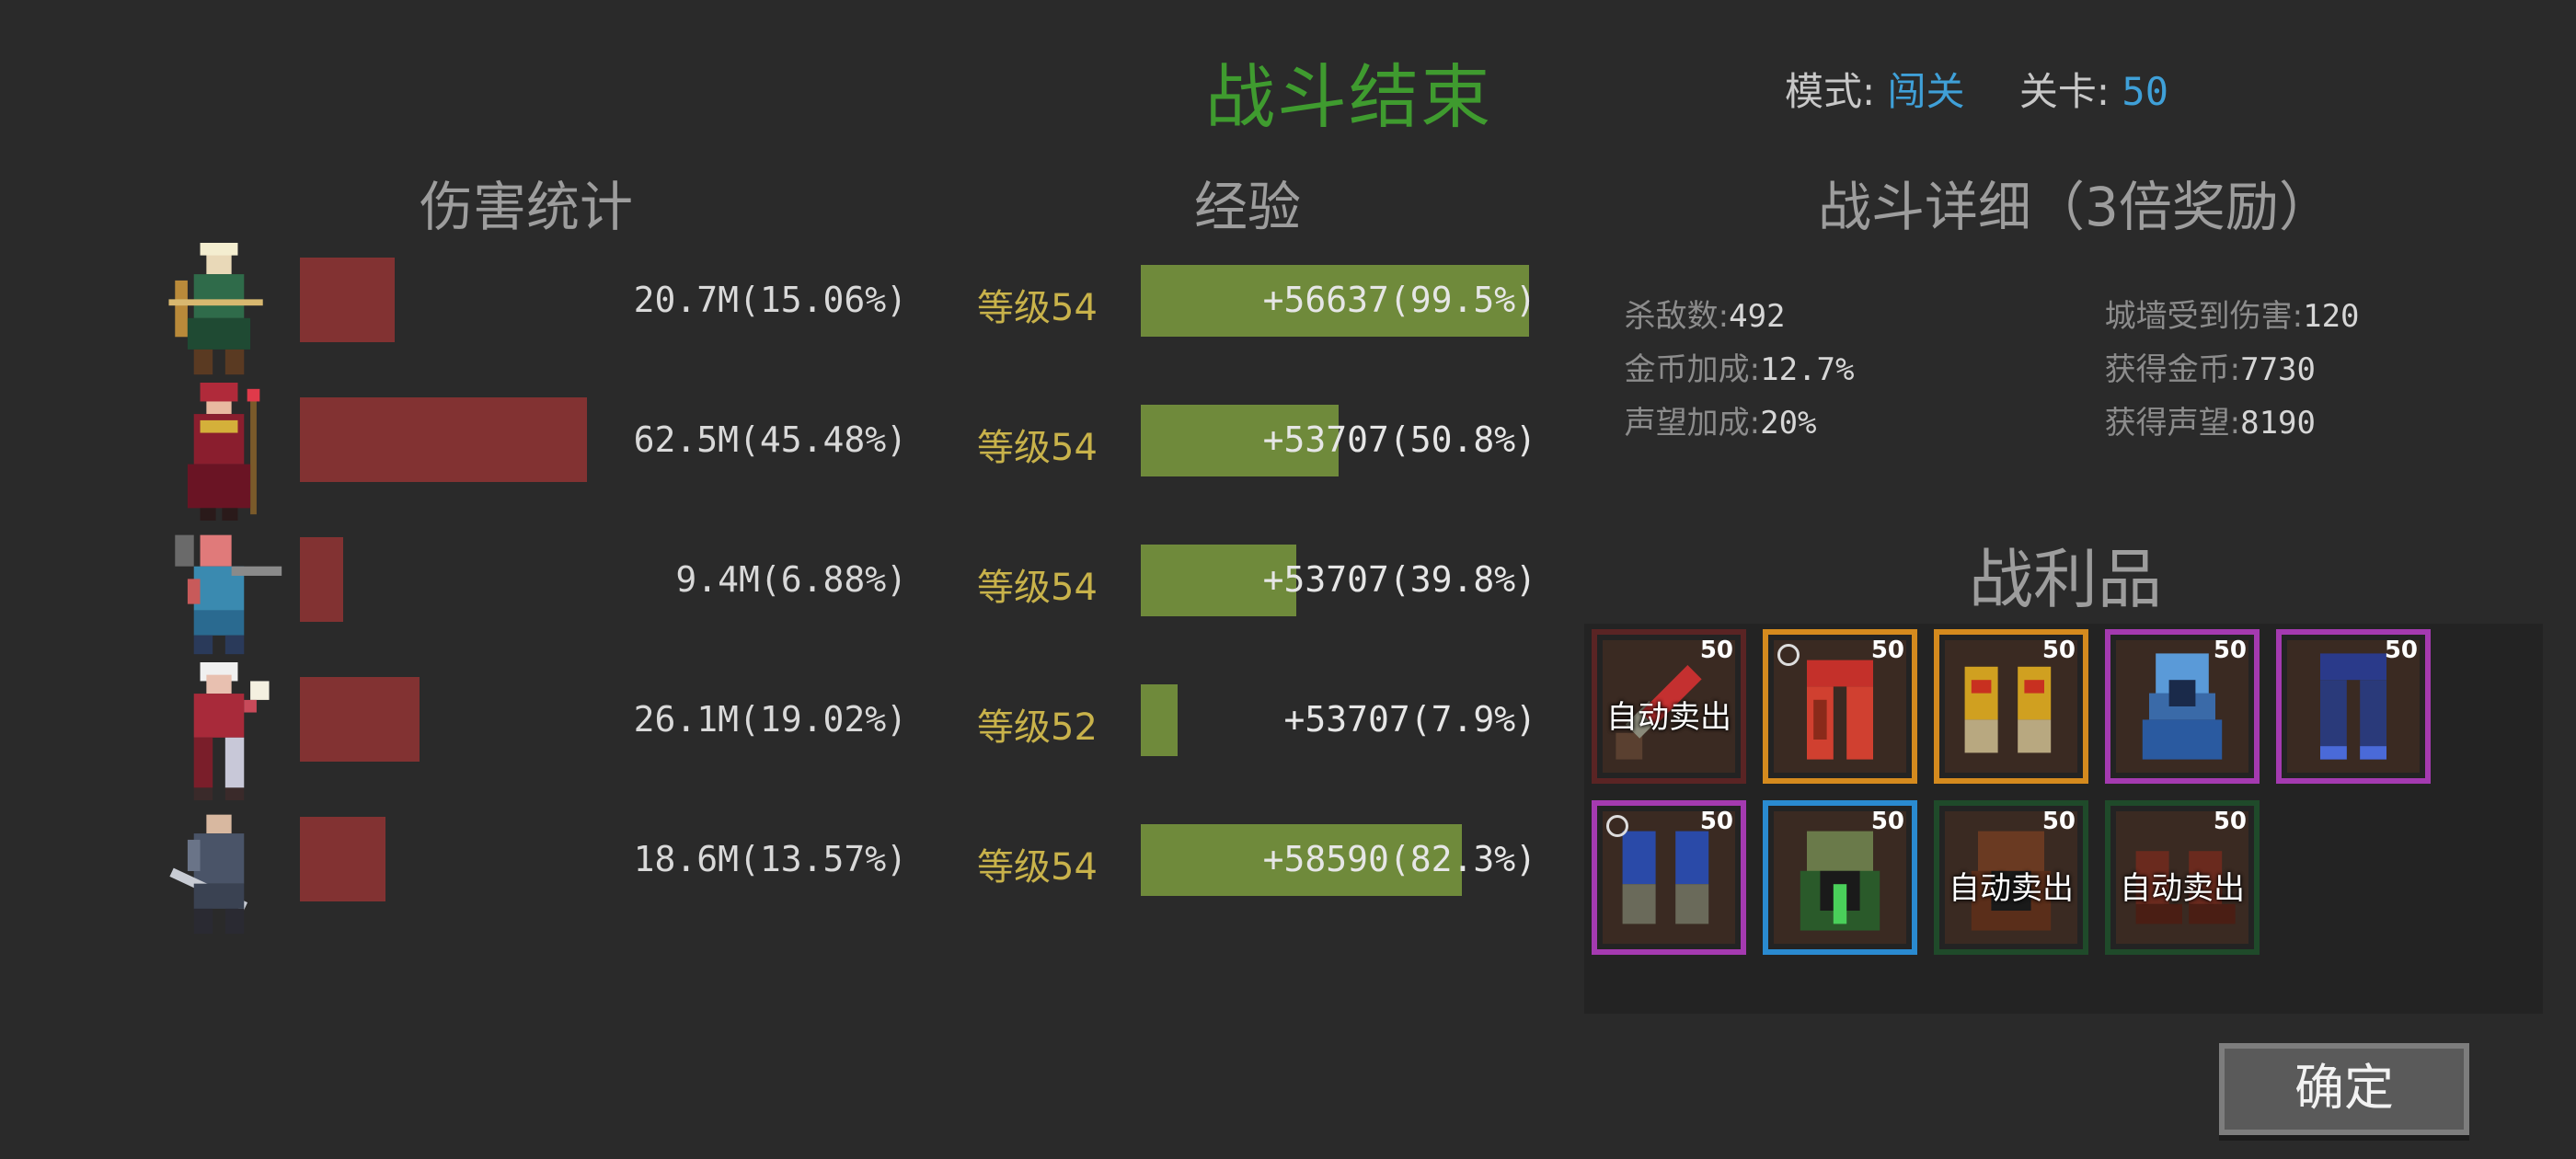 The width and height of the screenshot is (2576, 1159). I want to click on xp-gain-value: +58590(82.3%), so click(1399, 859).